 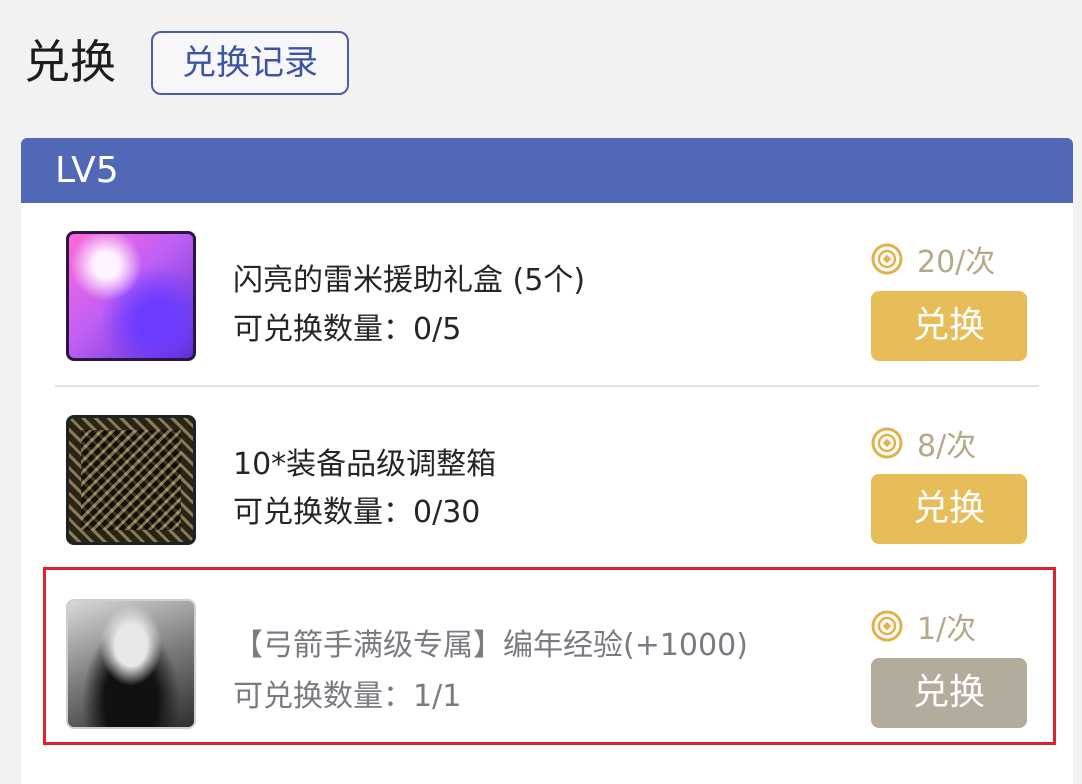 What do you see at coordinates (365, 464) in the screenshot?
I see `item-name: 10*装备品级调整箱` at bounding box center [365, 464].